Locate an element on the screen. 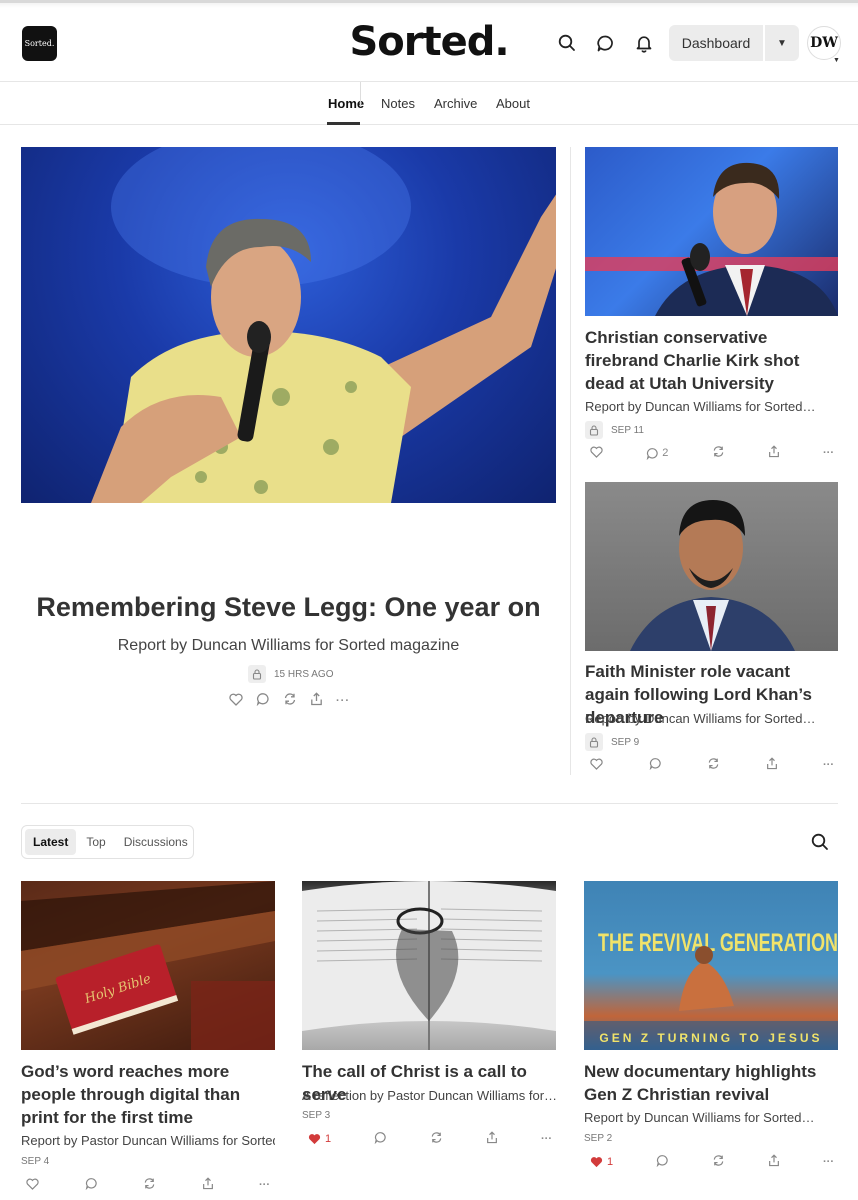  side-post-2-actions: ··· is located at coordinates (712, 765).